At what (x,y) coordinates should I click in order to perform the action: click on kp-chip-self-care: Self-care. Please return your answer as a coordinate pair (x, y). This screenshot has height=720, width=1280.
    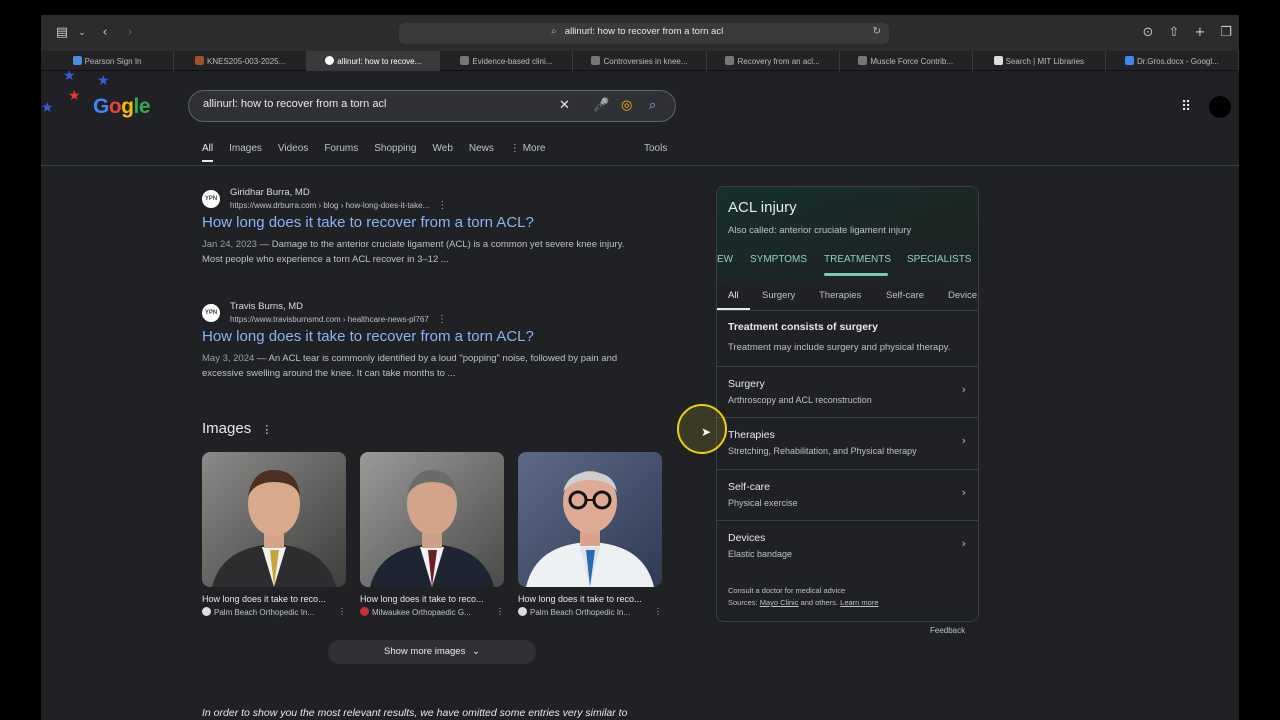
    Looking at the image, I should click on (905, 295).